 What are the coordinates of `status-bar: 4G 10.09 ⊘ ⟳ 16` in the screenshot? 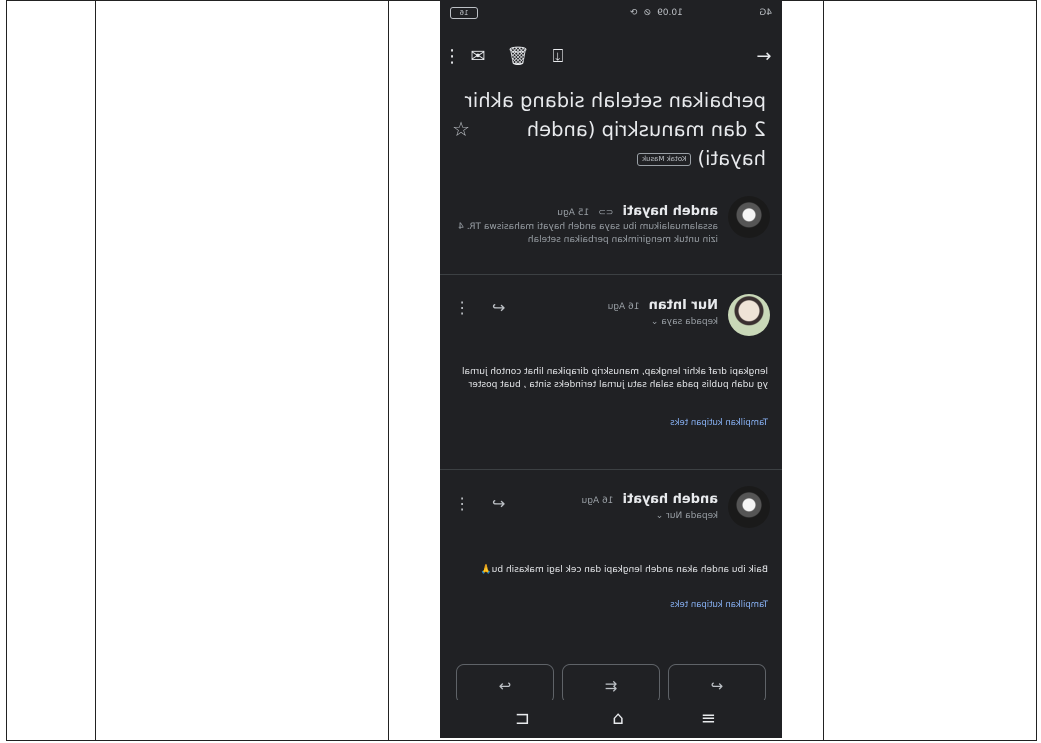 It's located at (611, 14).